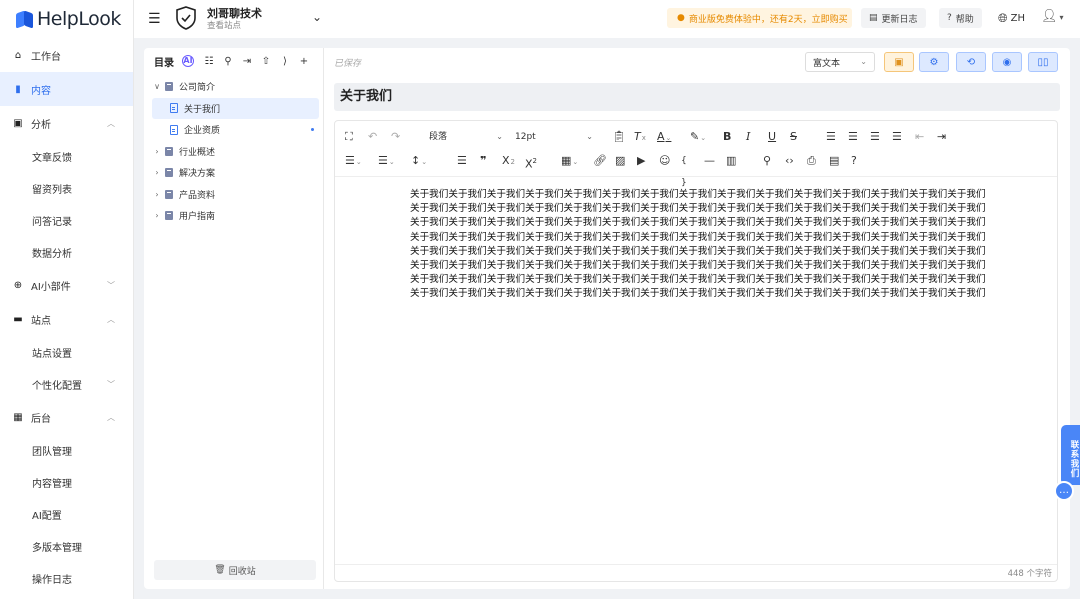 This screenshot has height=599, width=1080. What do you see at coordinates (684, 169) in the screenshot?
I see `code-inline-icon: { }` at bounding box center [684, 169].